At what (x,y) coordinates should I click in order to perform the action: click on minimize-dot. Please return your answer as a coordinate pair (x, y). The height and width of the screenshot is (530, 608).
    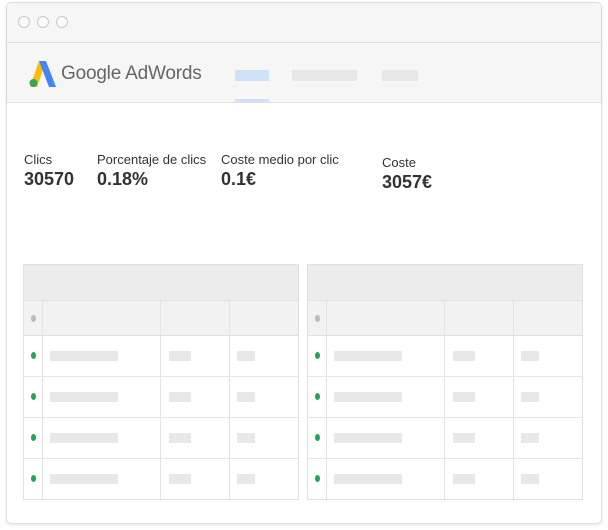
    Looking at the image, I should click on (43, 22).